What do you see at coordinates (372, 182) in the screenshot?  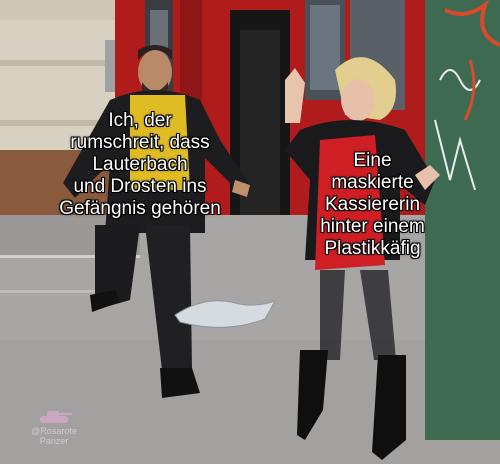 I see `caption-right-line: maskierte` at bounding box center [372, 182].